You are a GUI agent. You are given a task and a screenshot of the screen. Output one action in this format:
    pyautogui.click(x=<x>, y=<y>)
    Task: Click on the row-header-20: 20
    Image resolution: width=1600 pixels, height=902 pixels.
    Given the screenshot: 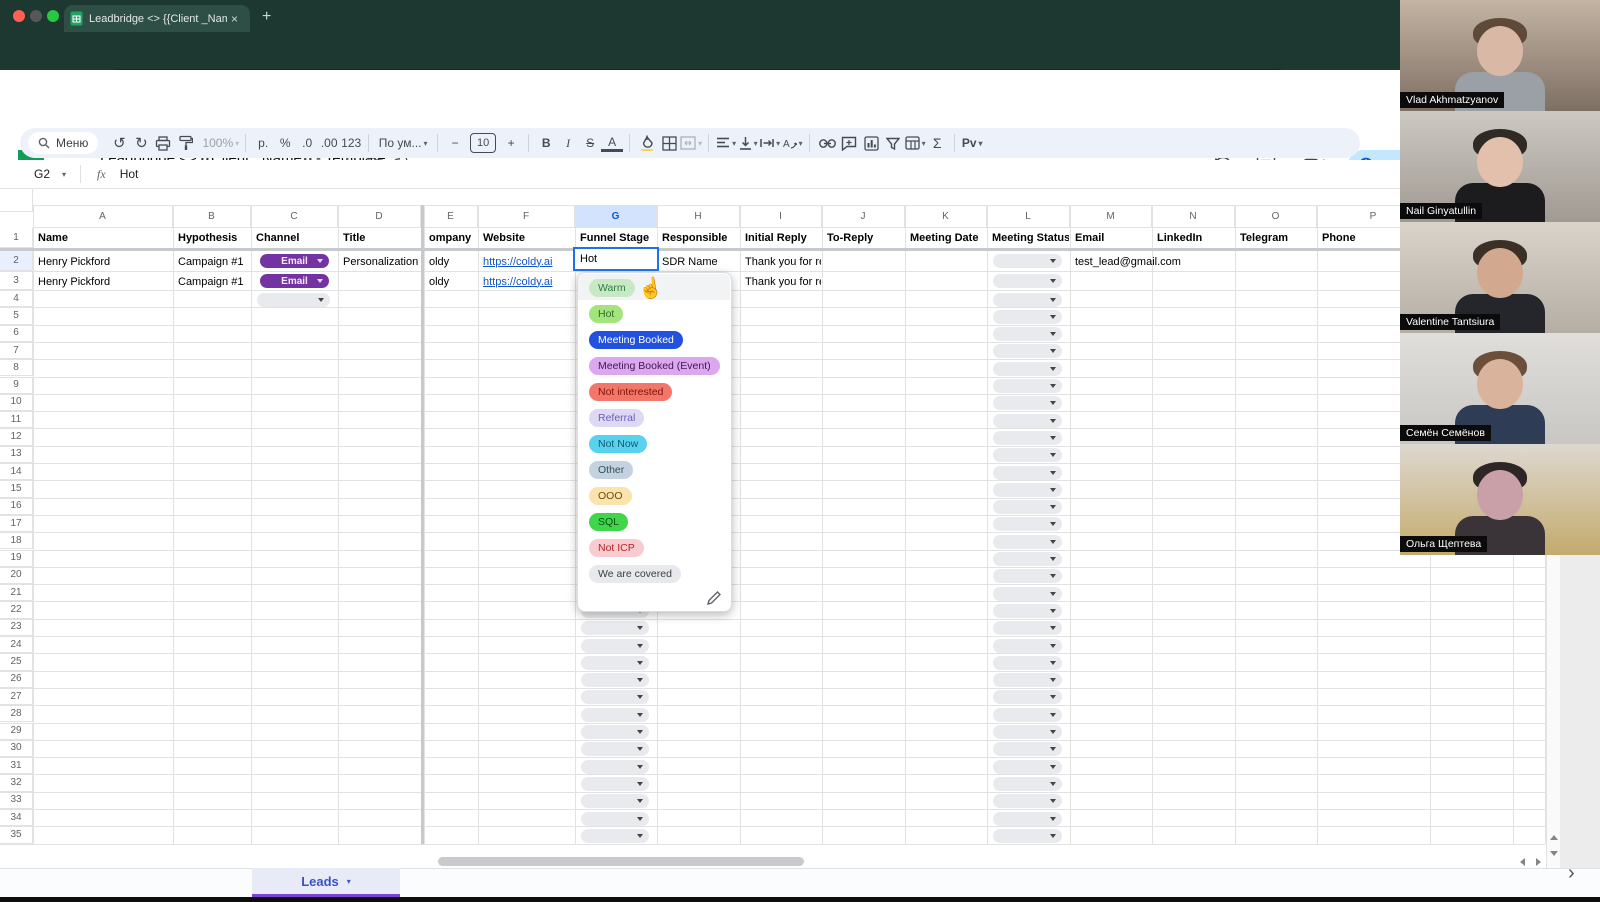 What is the action you would take?
    pyautogui.click(x=16, y=575)
    